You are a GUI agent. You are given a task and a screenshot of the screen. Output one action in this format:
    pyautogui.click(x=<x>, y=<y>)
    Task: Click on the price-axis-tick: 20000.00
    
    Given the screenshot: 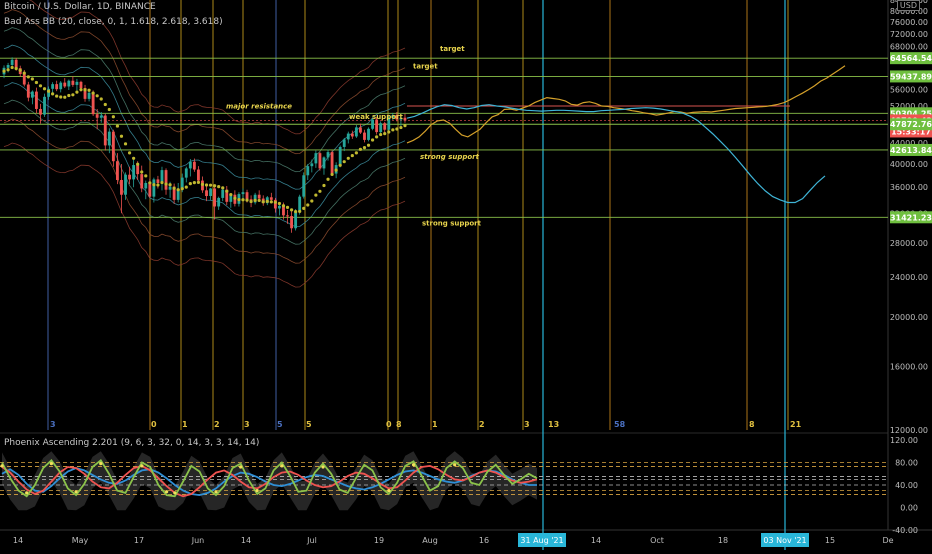 What is the action you would take?
    pyautogui.click(x=909, y=317)
    